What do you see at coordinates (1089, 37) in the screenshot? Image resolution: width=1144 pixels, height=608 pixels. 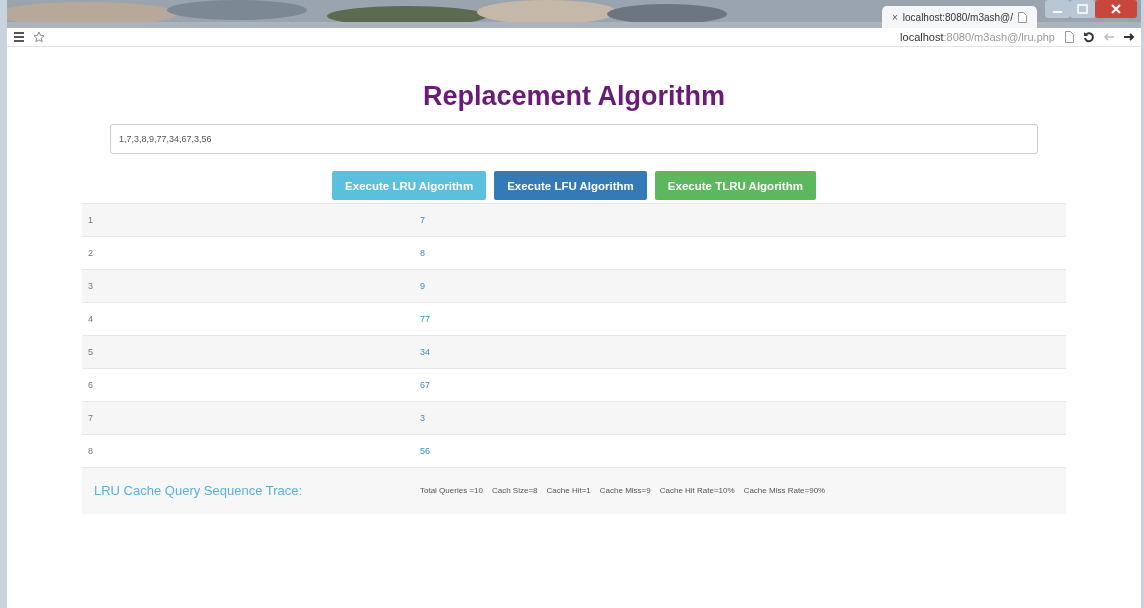 I see `reload-icon` at bounding box center [1089, 37].